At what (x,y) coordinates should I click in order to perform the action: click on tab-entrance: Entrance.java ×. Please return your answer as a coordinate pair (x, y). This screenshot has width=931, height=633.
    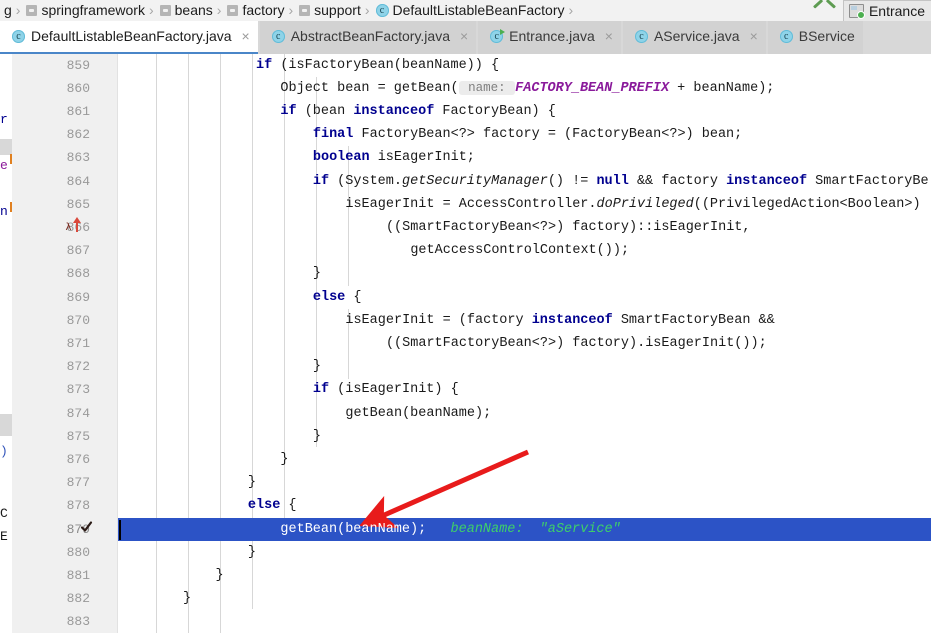
    Looking at the image, I should click on (549, 37).